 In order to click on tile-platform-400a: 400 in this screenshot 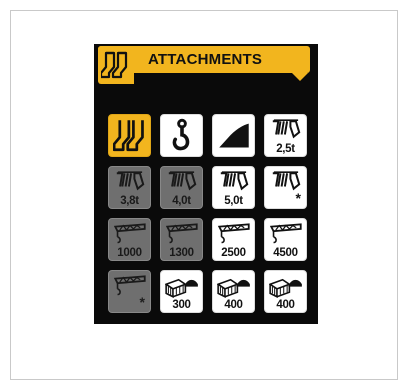, I will do `click(233, 291)`.